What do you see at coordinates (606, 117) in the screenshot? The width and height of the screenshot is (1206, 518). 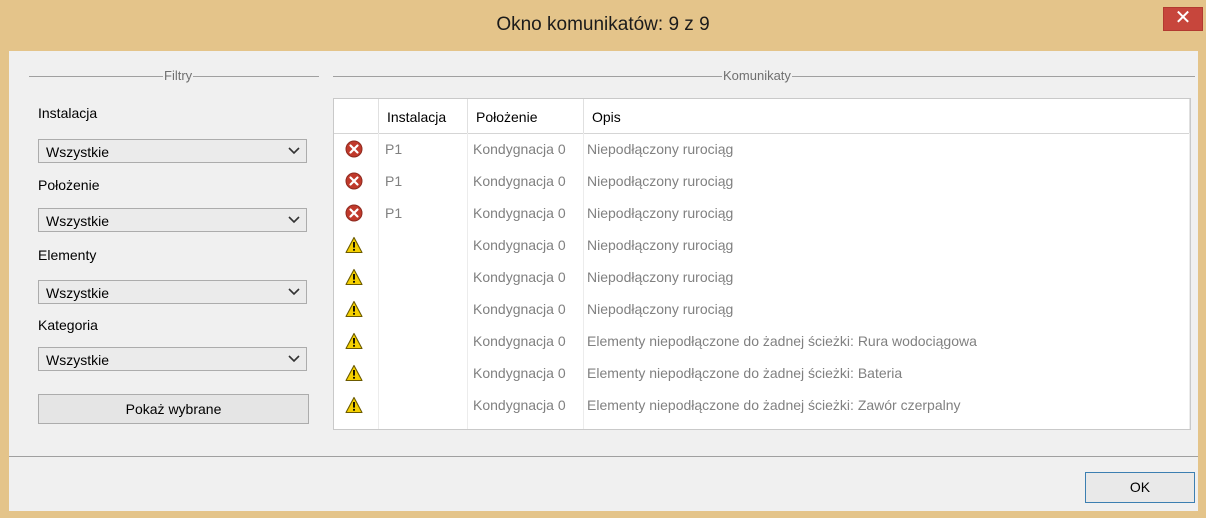 I see `column-header-label: Opis` at bounding box center [606, 117].